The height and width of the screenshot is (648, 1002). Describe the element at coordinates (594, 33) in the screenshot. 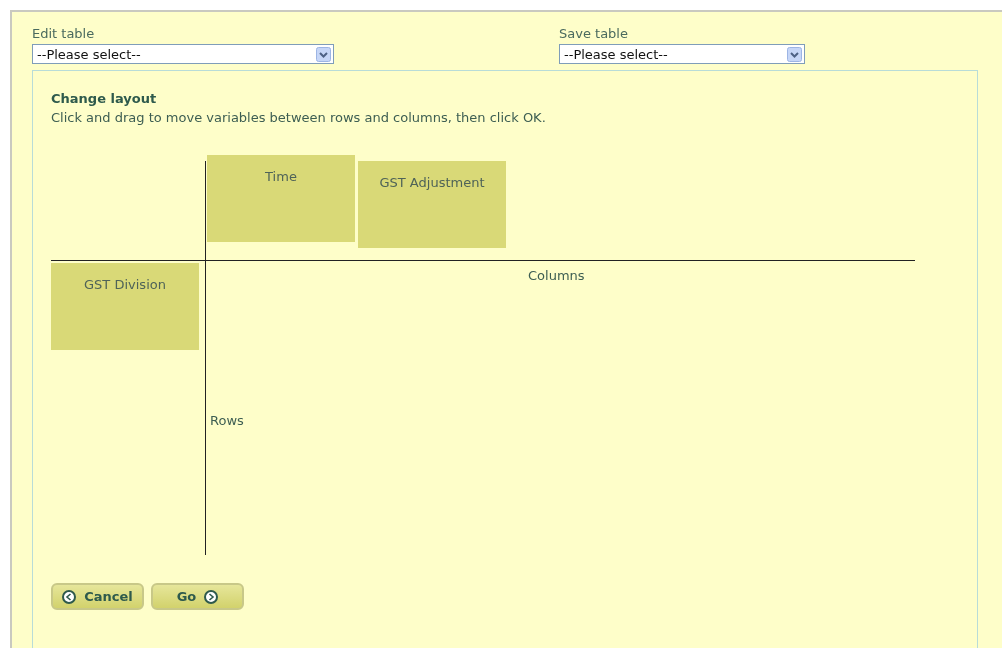

I see `field-label: Save table` at that location.